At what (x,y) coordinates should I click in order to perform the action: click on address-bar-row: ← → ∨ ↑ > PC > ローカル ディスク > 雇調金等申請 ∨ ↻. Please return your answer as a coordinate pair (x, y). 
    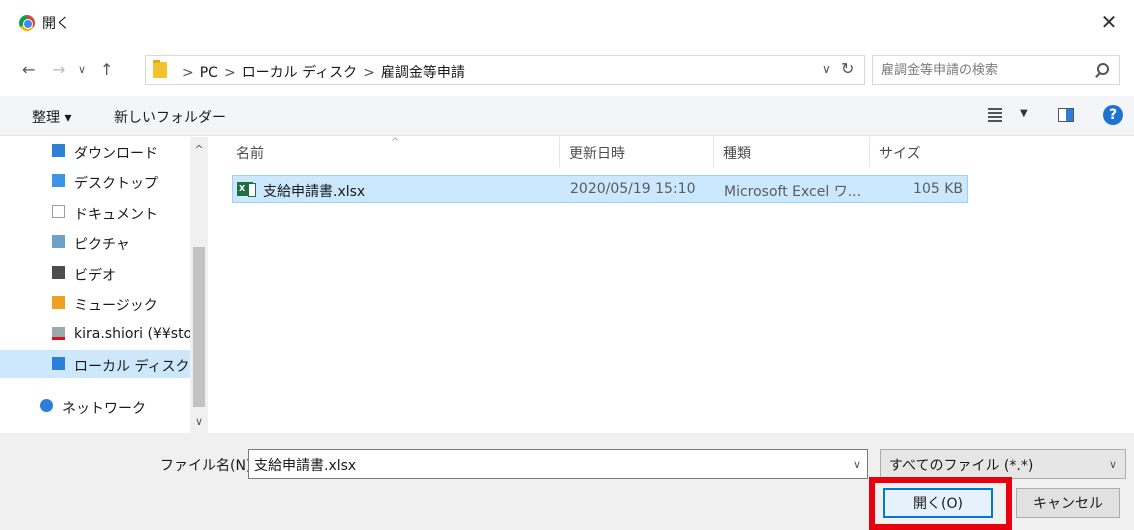
    Looking at the image, I should click on (567, 70).